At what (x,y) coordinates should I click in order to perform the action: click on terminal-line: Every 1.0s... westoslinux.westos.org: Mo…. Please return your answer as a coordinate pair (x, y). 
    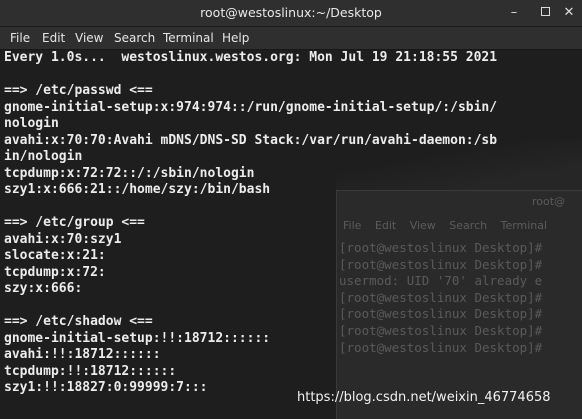
    Looking at the image, I should click on (251, 57).